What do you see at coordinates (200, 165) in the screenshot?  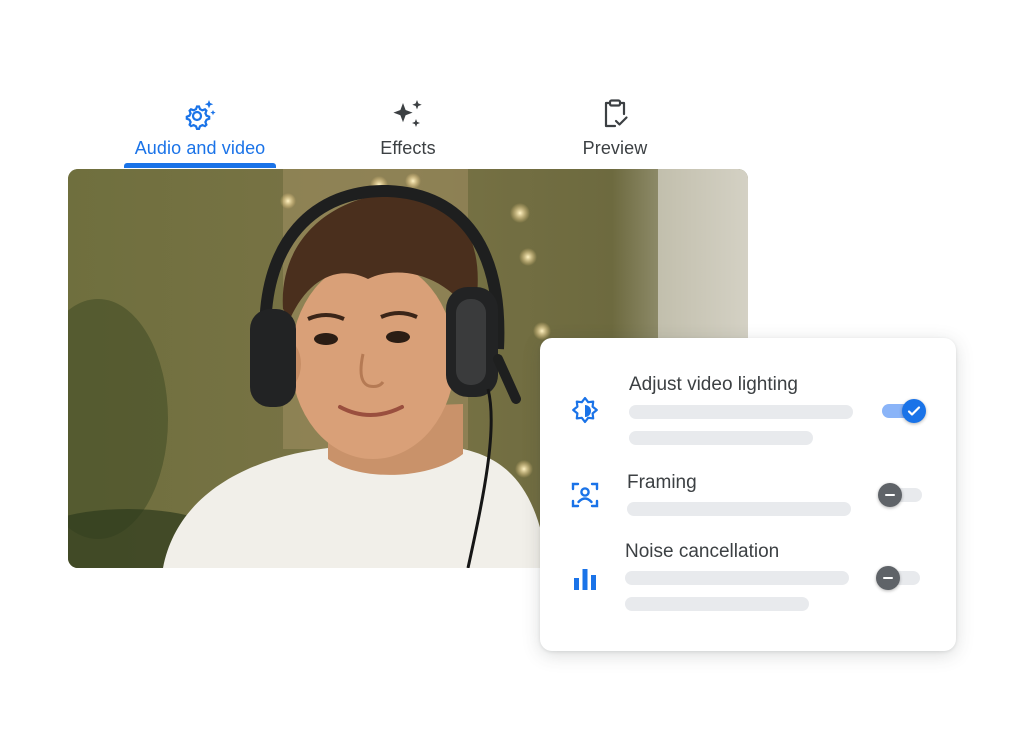 I see `active-tab-indicator` at bounding box center [200, 165].